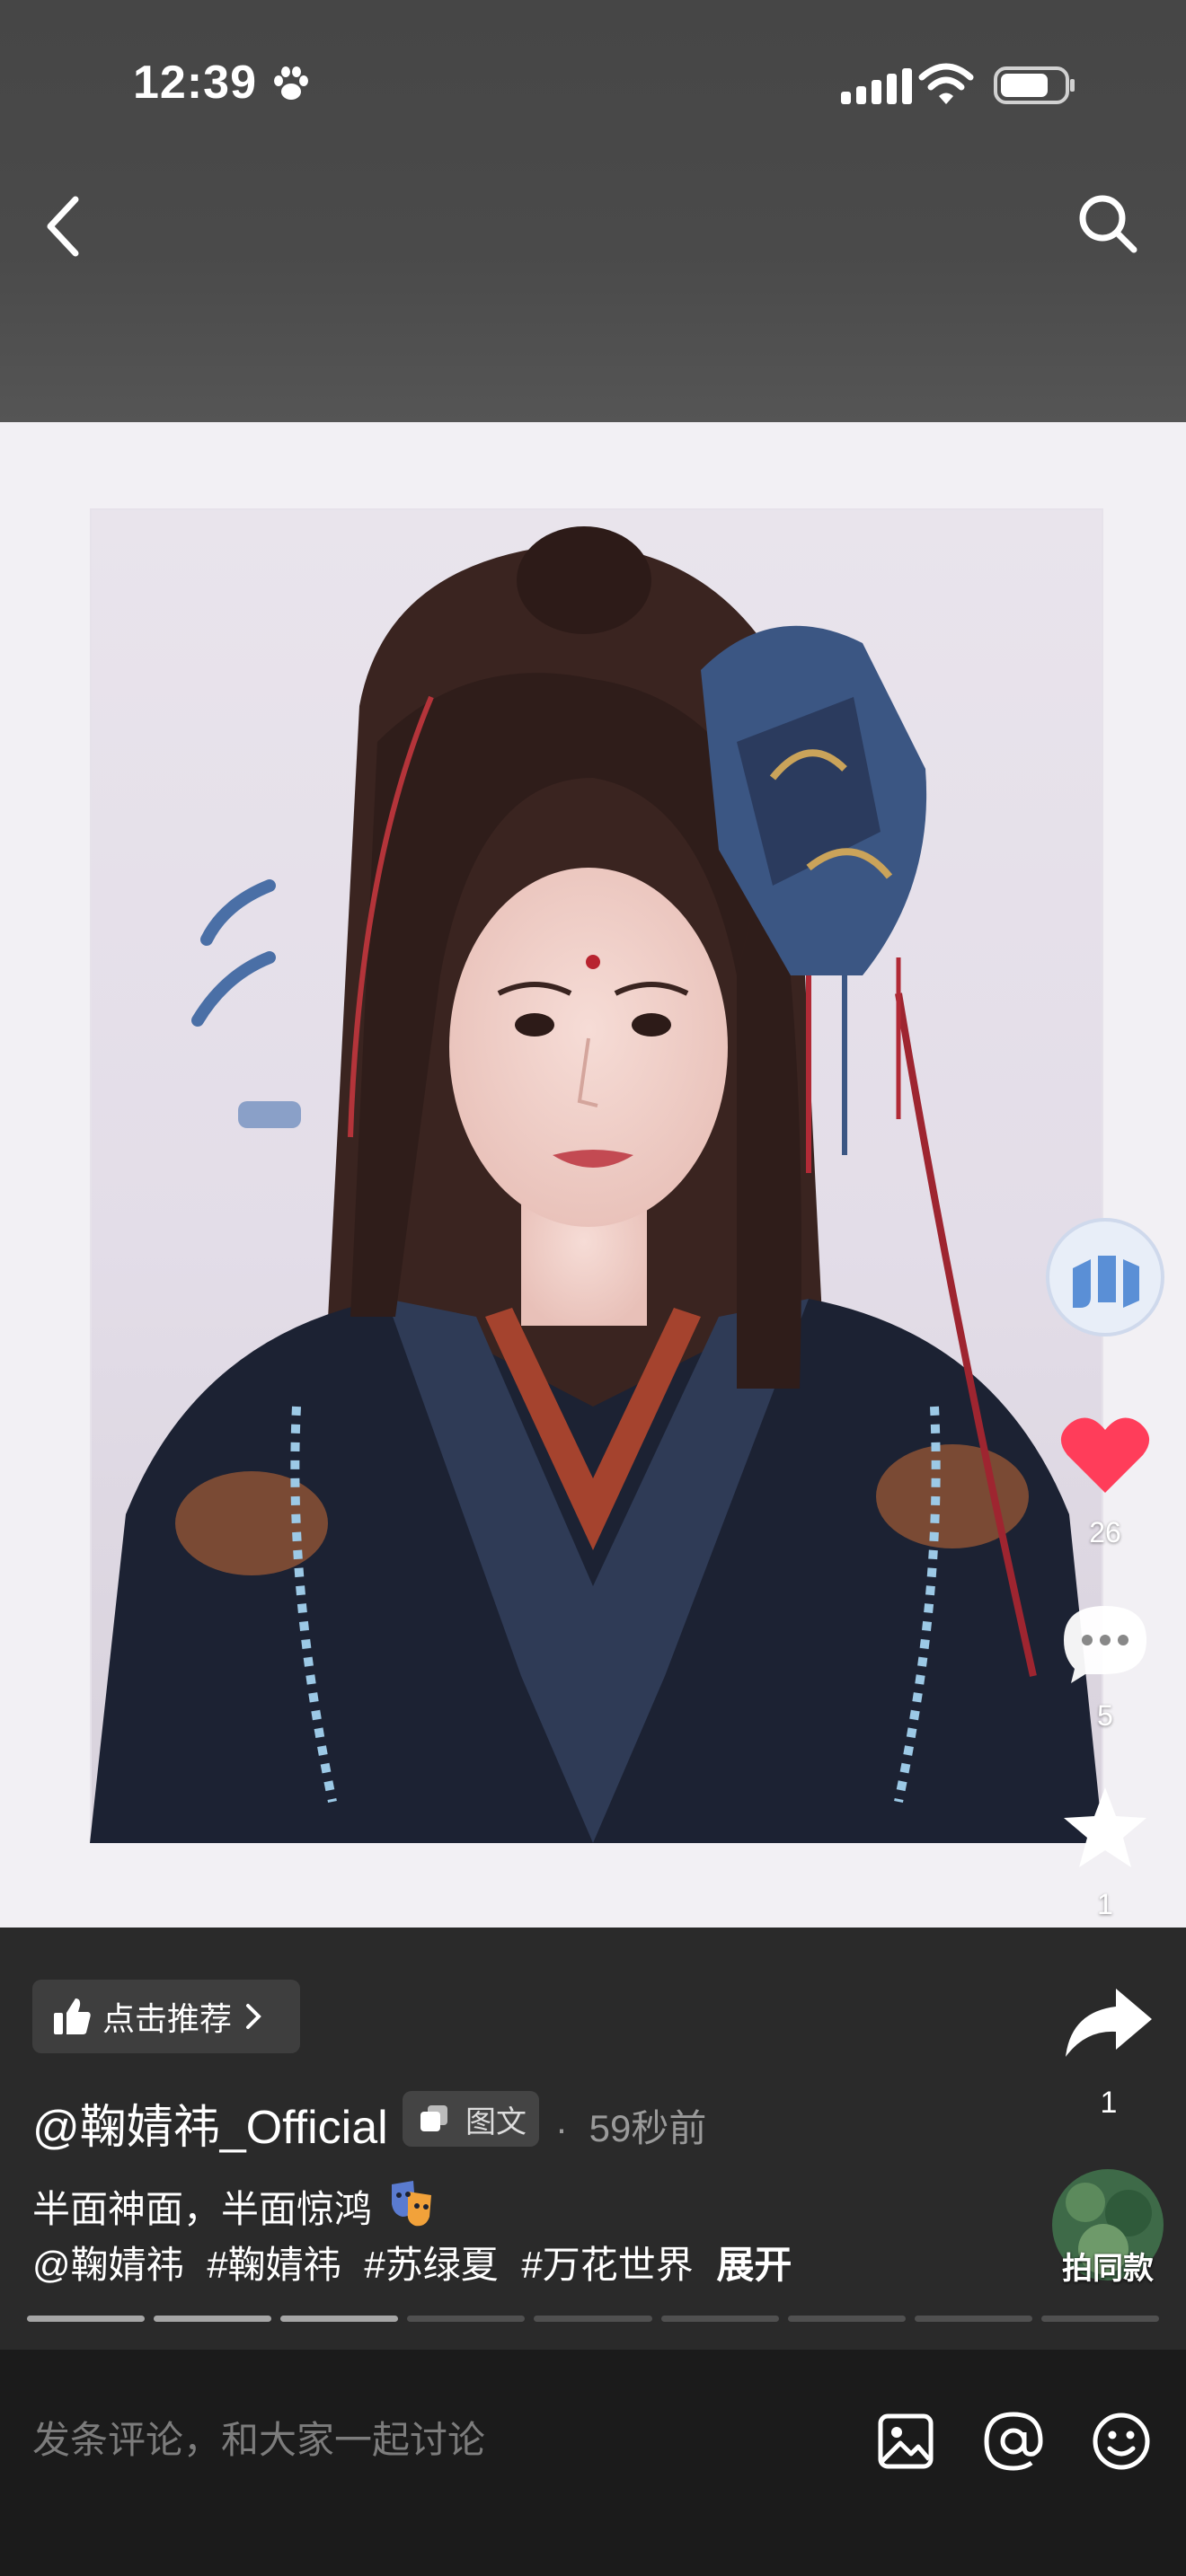  I want to click on share-arrow-icon, so click(1108, 2022).